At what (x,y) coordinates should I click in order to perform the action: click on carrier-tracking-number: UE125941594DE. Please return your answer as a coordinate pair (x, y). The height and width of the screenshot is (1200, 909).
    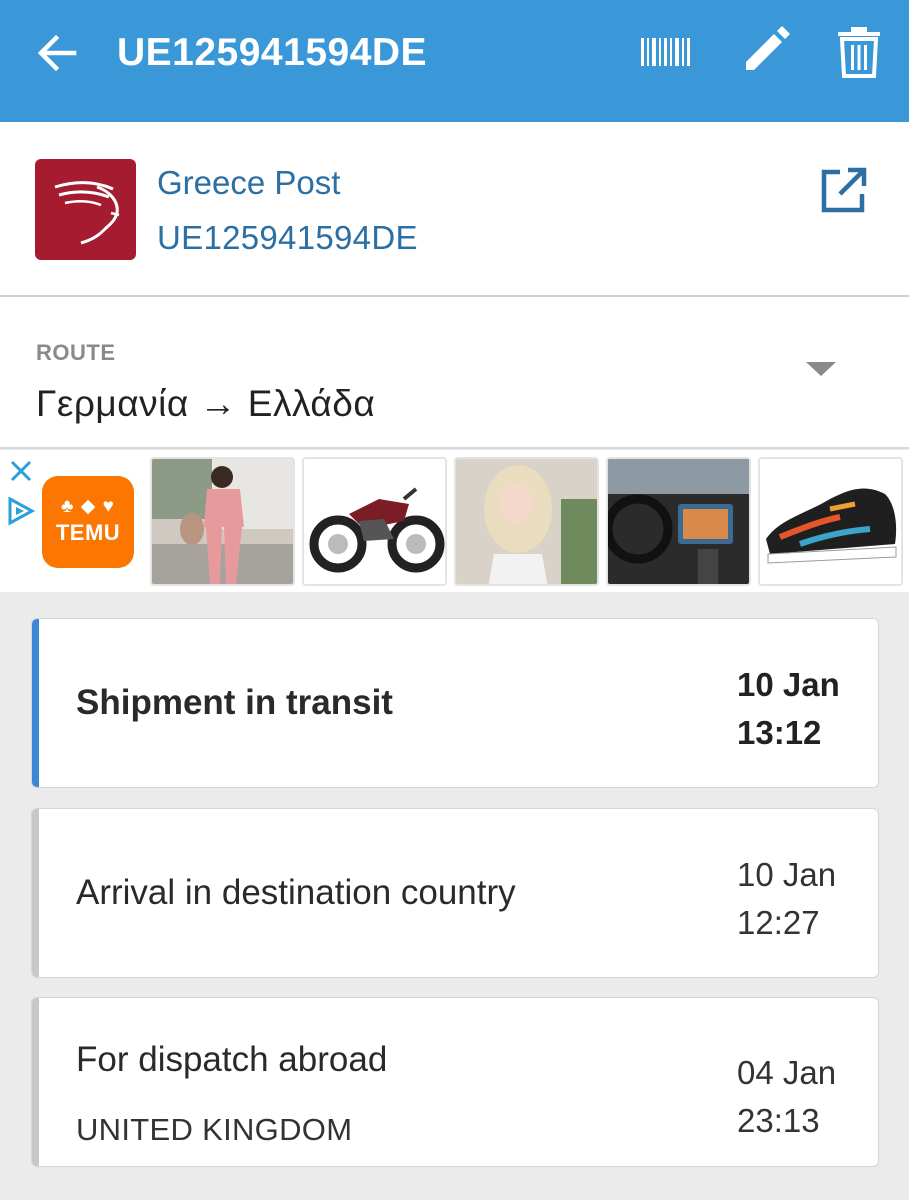
    Looking at the image, I should click on (287, 238).